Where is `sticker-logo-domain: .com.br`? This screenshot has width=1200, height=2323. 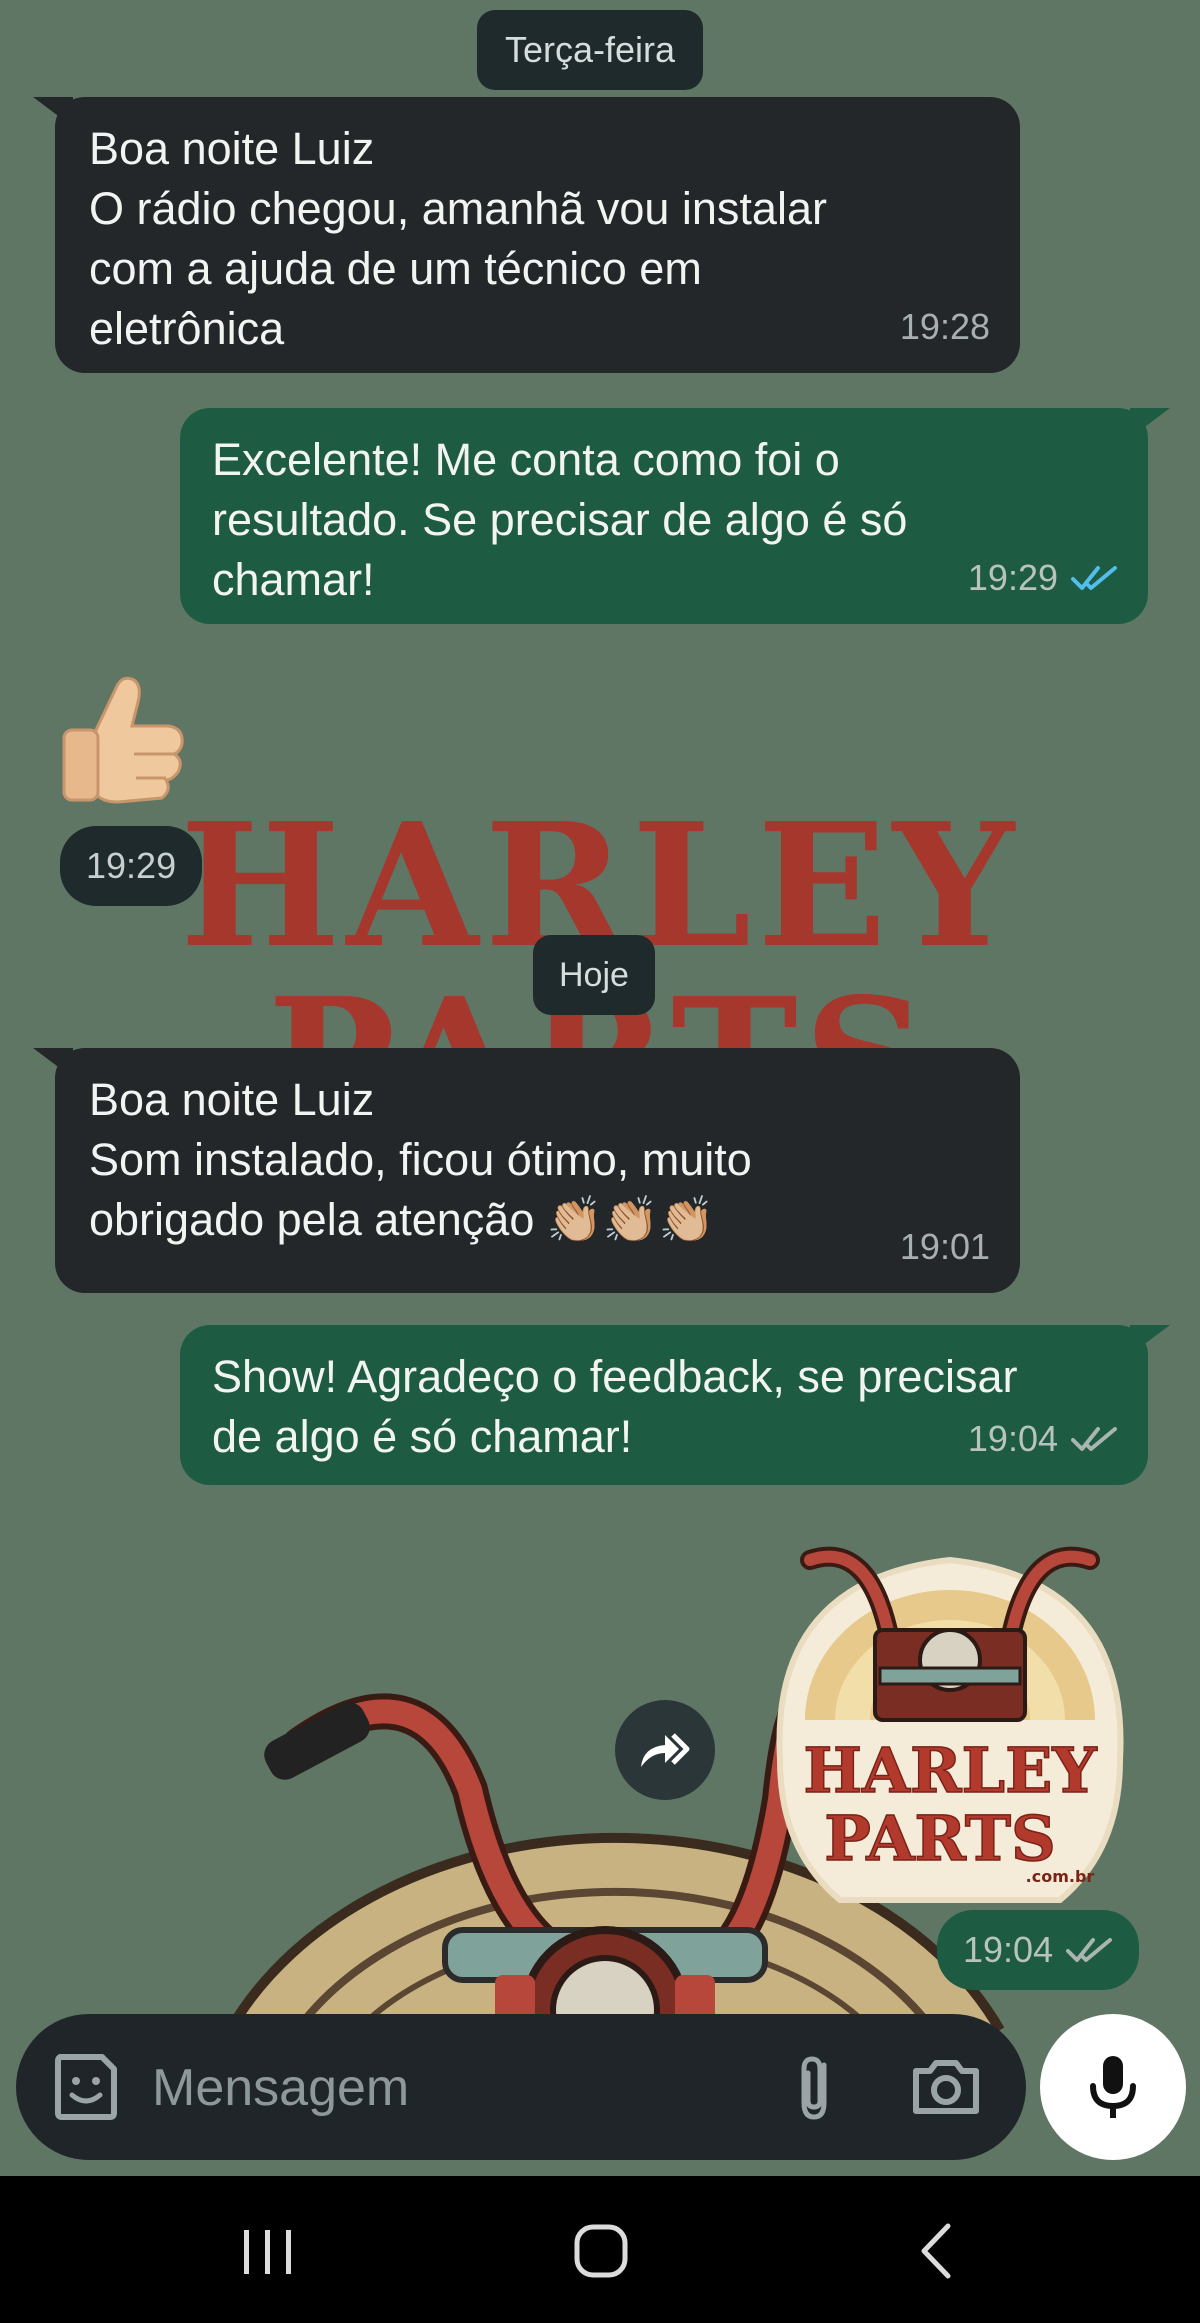 sticker-logo-domain: .com.br is located at coordinates (1060, 1876).